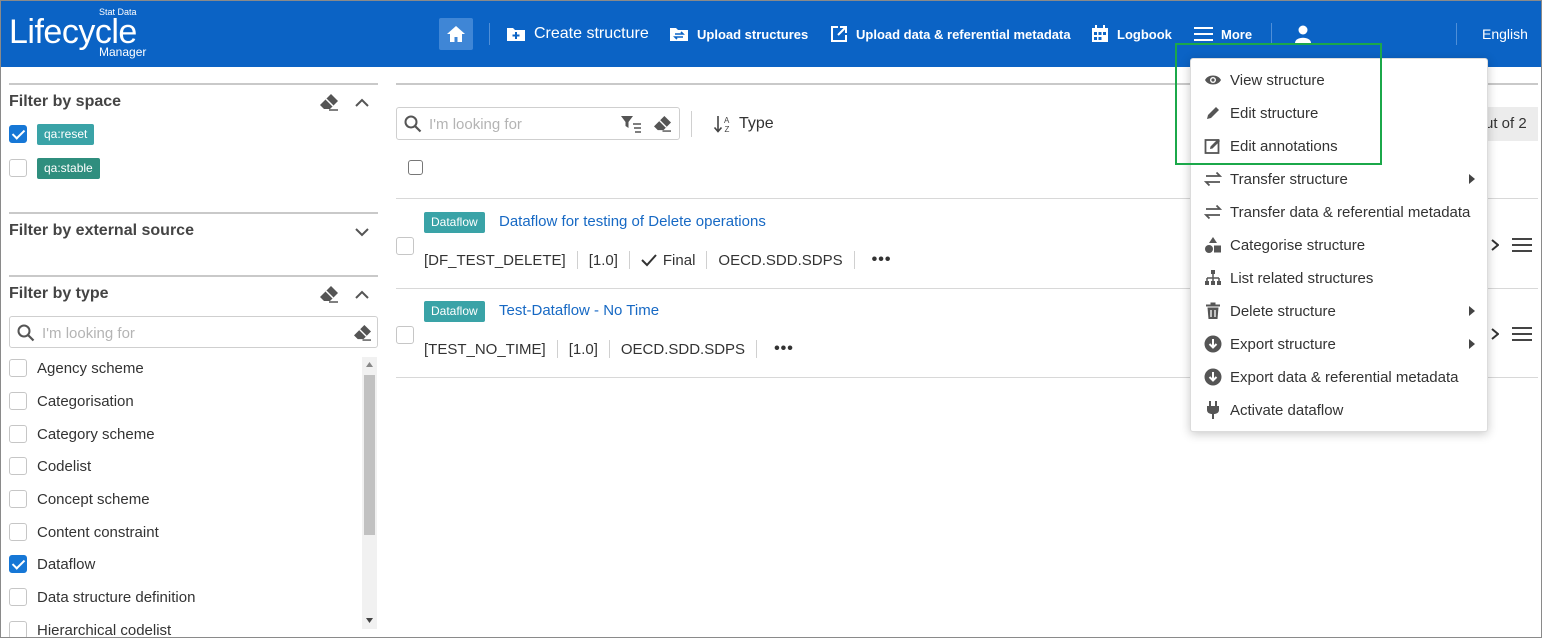 The height and width of the screenshot is (638, 1542). Describe the element at coordinates (192, 333) in the screenshot. I see `type-search-input` at that location.